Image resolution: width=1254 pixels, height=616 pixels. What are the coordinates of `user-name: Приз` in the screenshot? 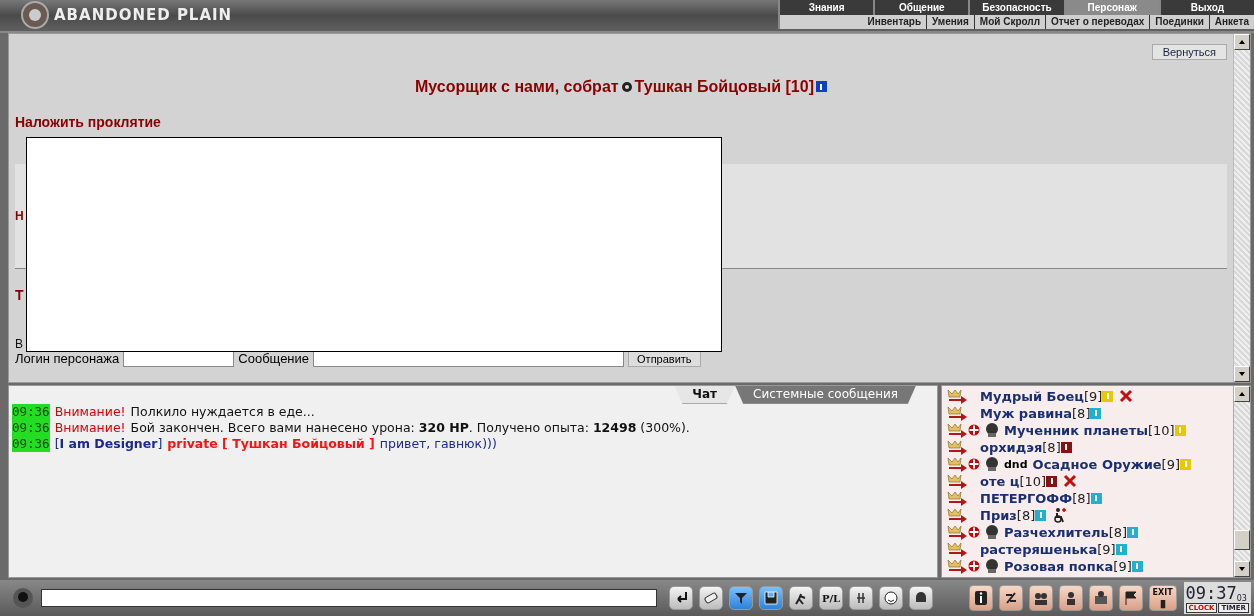 It's located at (998, 515).